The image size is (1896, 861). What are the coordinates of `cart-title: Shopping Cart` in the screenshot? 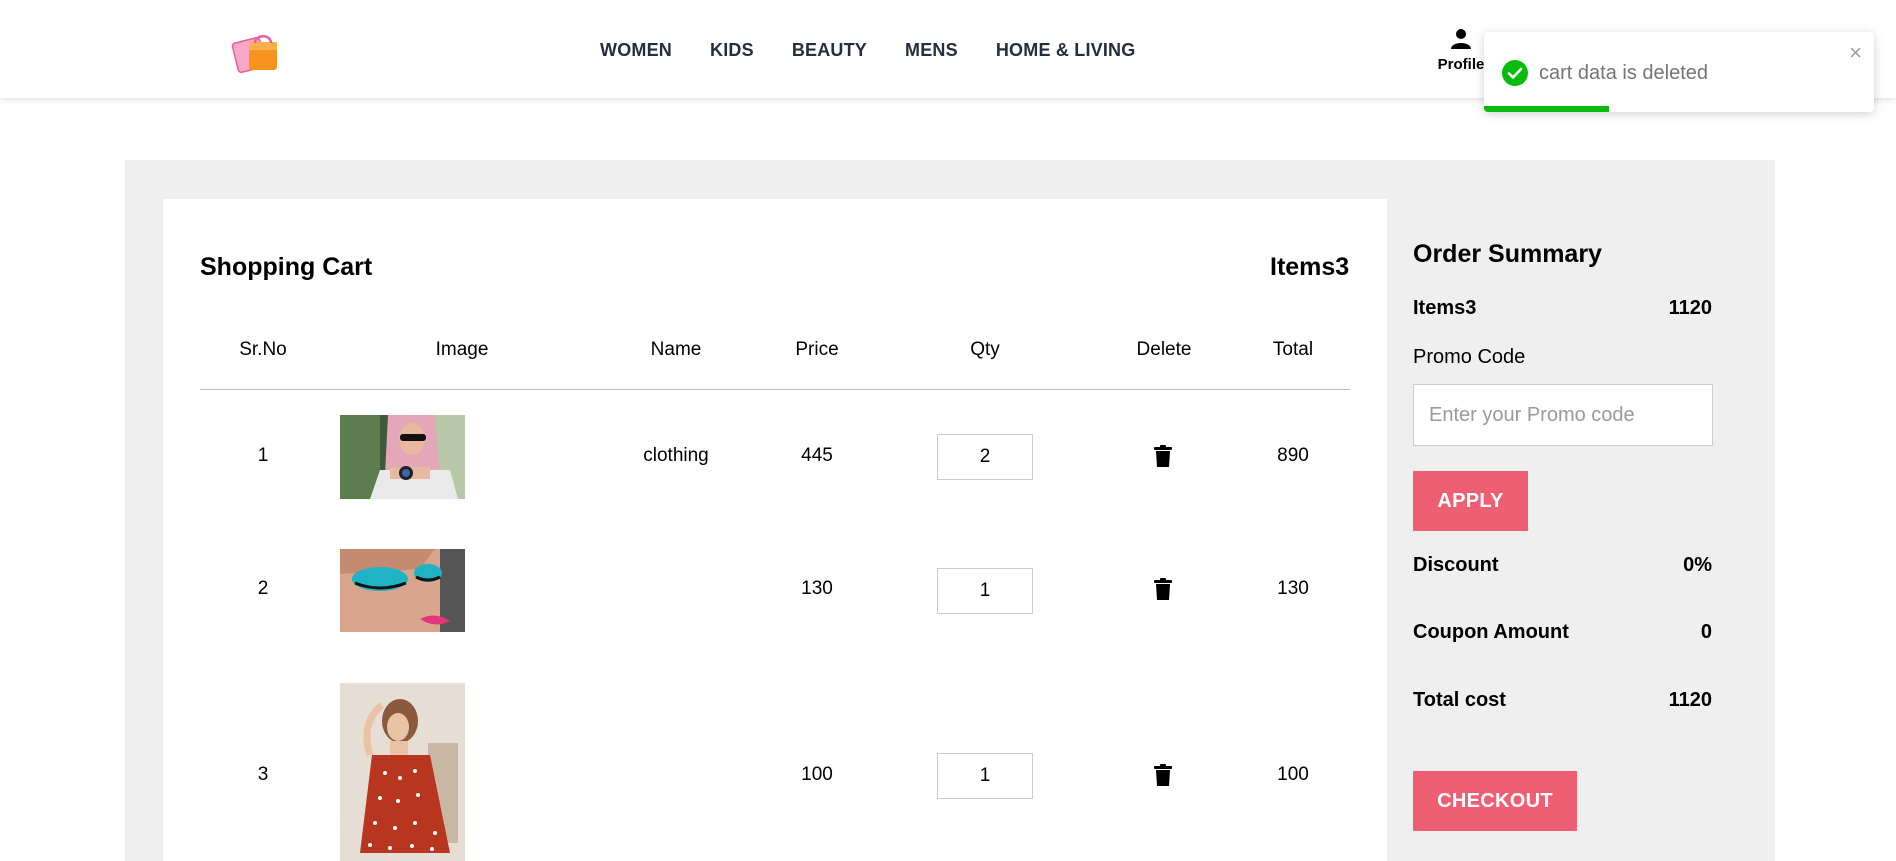 It's located at (286, 267).